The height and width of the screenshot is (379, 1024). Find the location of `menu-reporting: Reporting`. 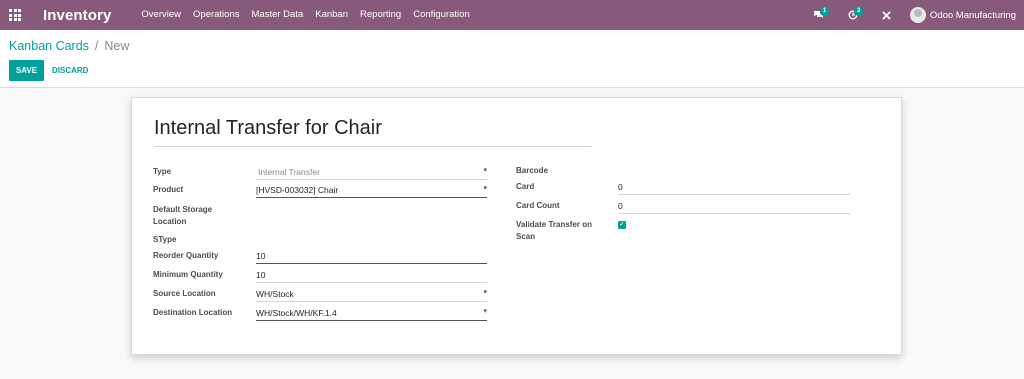

menu-reporting: Reporting is located at coordinates (380, 15).